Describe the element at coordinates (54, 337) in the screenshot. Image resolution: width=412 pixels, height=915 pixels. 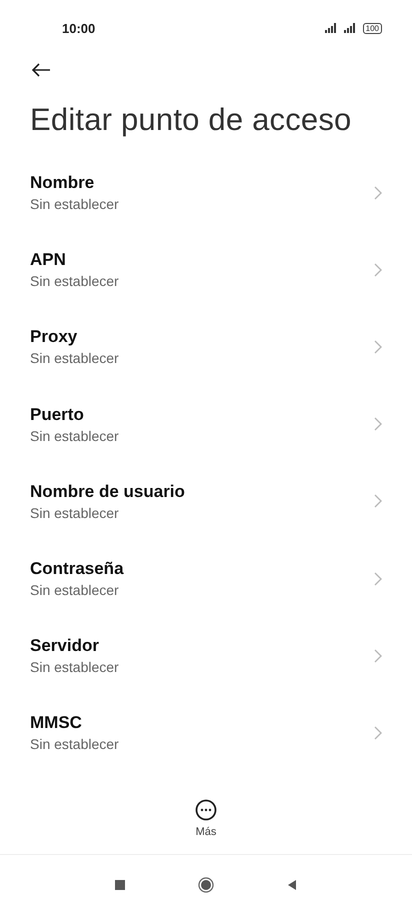
I see `item-label: Proxy` at that location.